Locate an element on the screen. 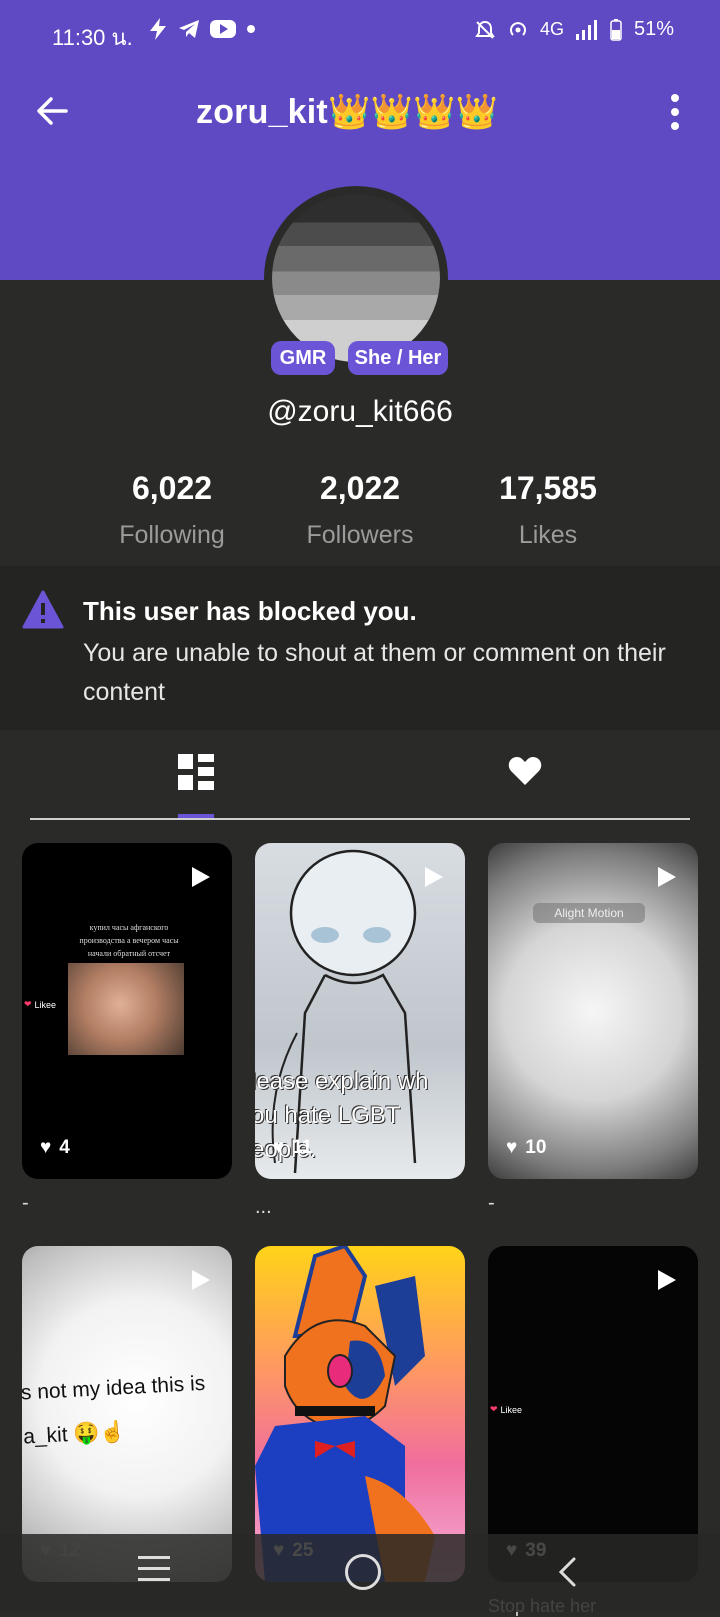 The image size is (720, 1617). video-likes: ♥ 10 is located at coordinates (526, 1148).